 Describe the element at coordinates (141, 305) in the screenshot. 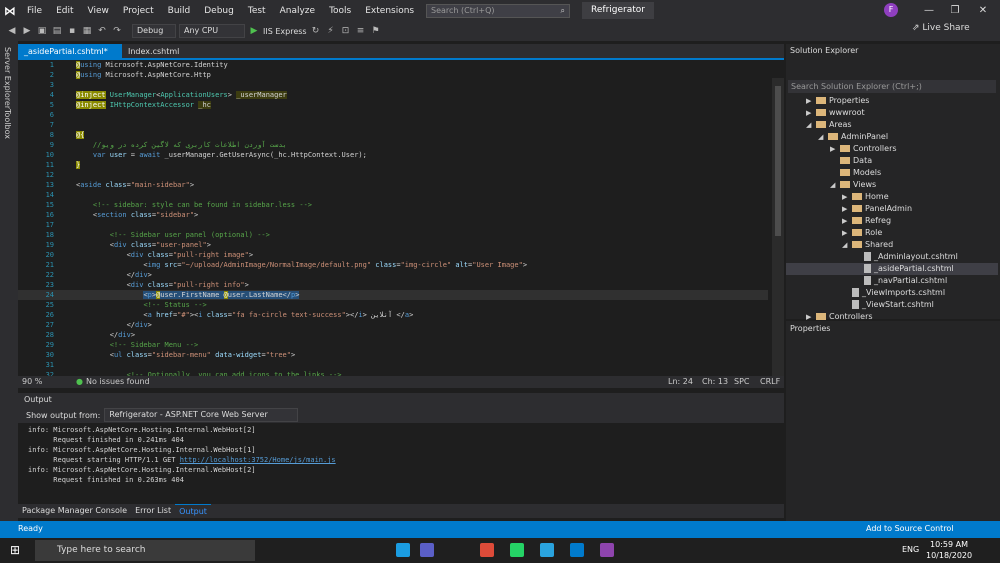

I see `code-text: <!-- Status -->` at that location.